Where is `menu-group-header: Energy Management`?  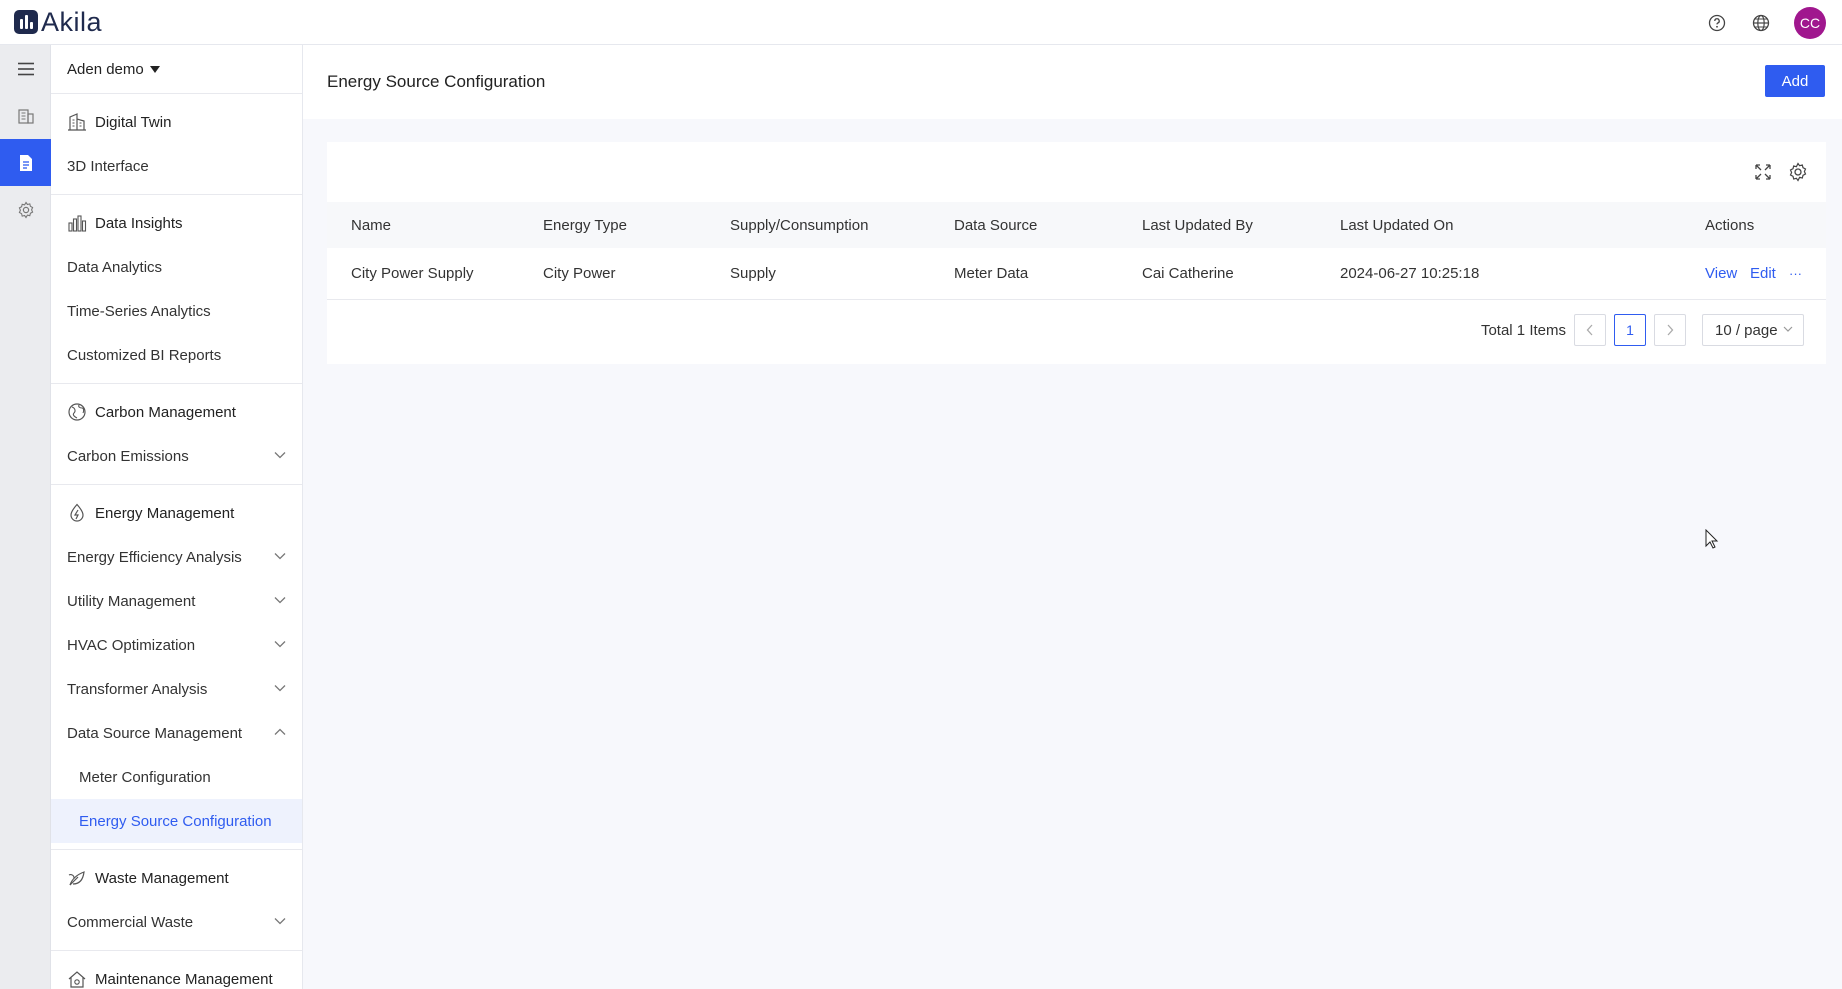
menu-group-header: Energy Management is located at coordinates (176, 513).